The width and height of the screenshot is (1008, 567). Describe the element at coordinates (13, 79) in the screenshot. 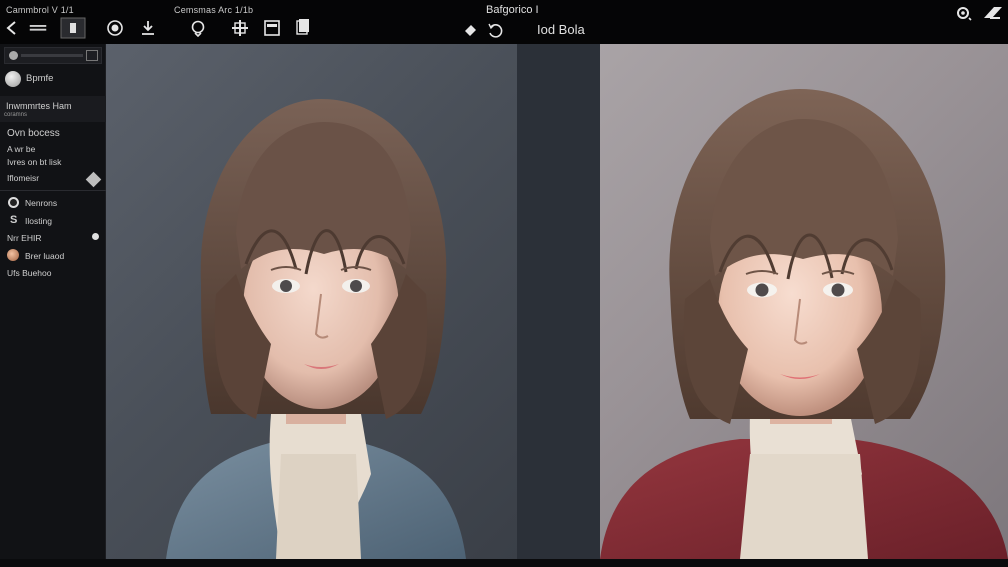

I see `avatar` at that location.